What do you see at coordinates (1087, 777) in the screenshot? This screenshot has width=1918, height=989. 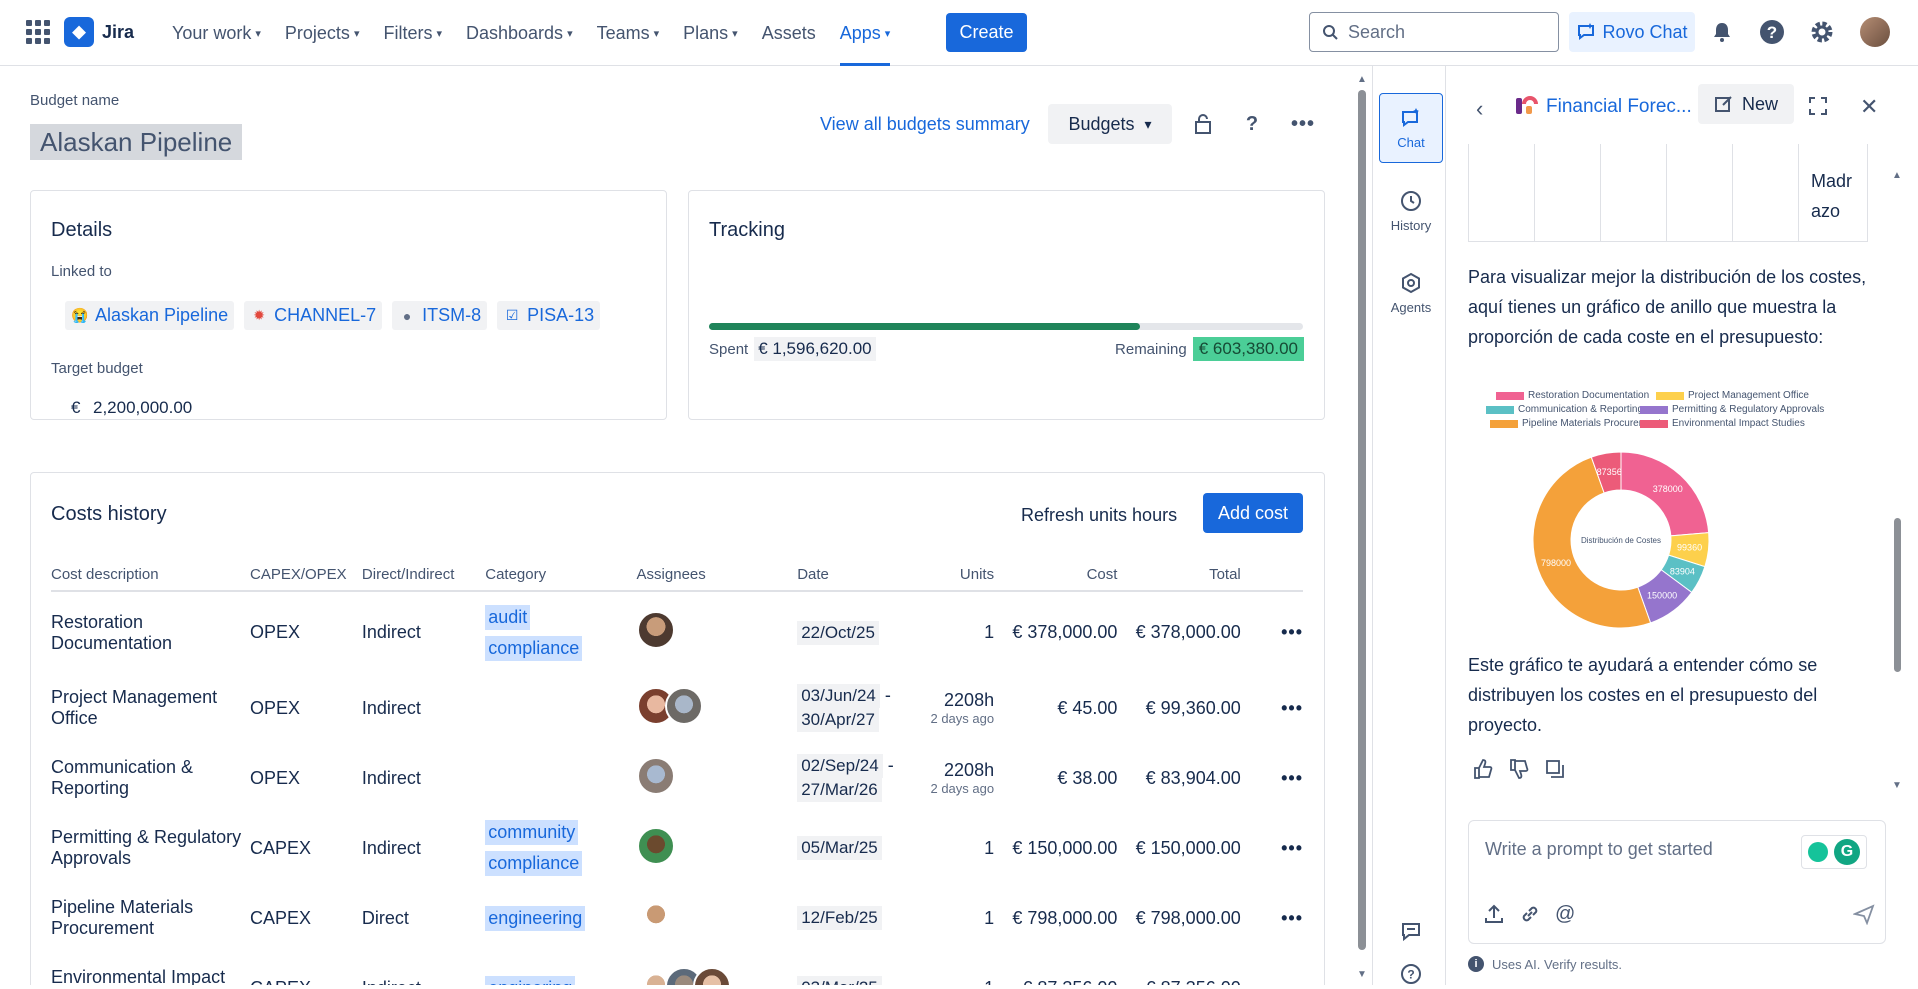 I see `cost: € 38.00` at bounding box center [1087, 777].